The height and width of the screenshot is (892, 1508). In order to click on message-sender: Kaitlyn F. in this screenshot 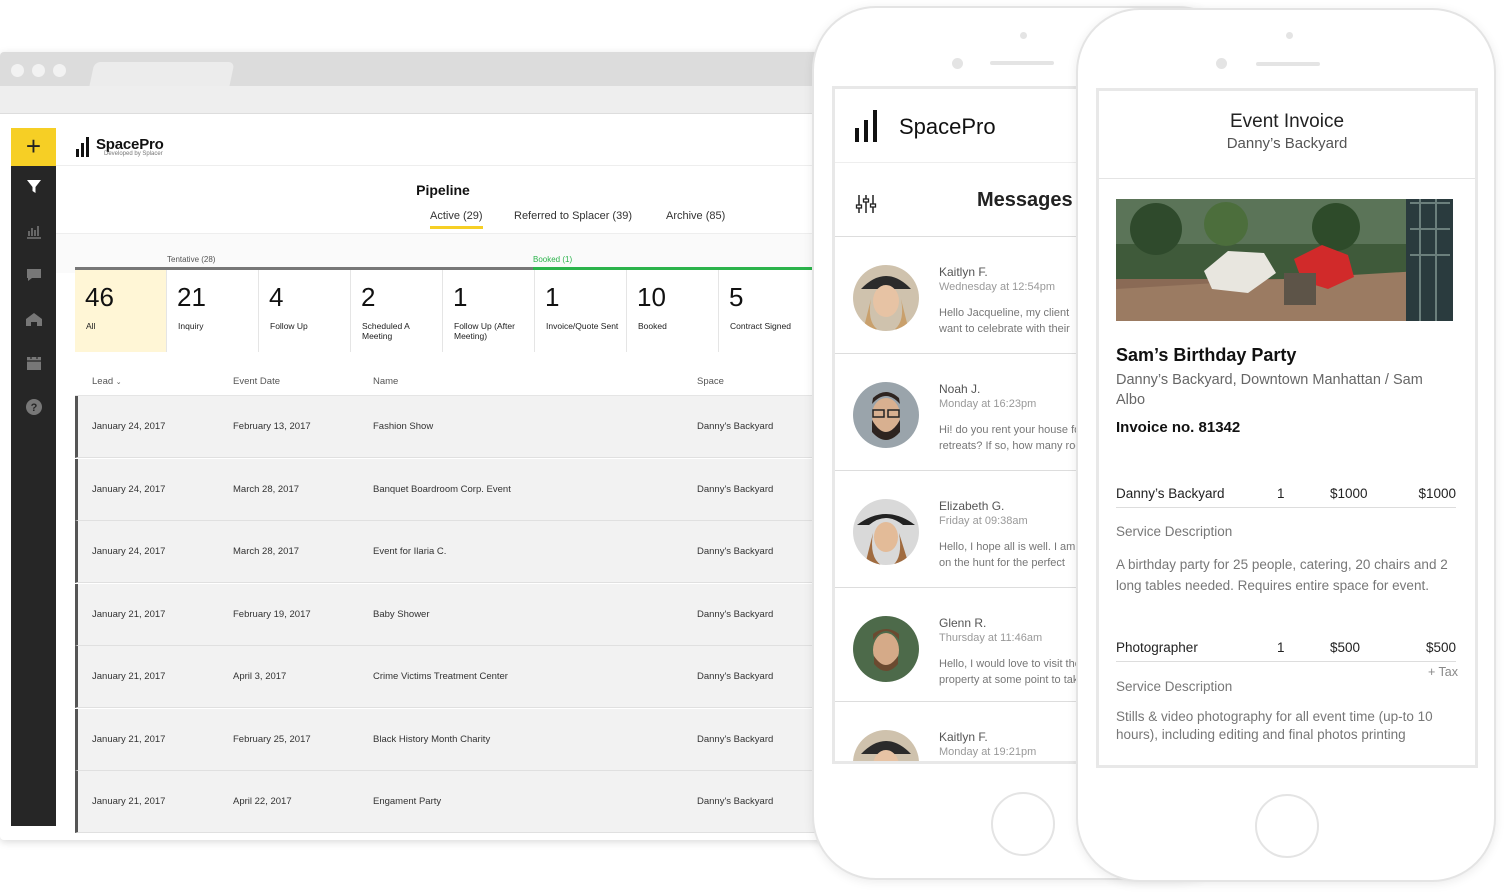, I will do `click(963, 737)`.